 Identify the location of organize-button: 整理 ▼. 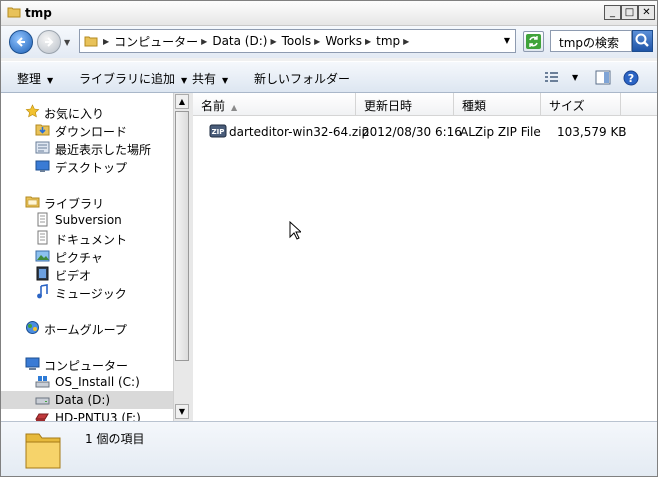
(35, 78).